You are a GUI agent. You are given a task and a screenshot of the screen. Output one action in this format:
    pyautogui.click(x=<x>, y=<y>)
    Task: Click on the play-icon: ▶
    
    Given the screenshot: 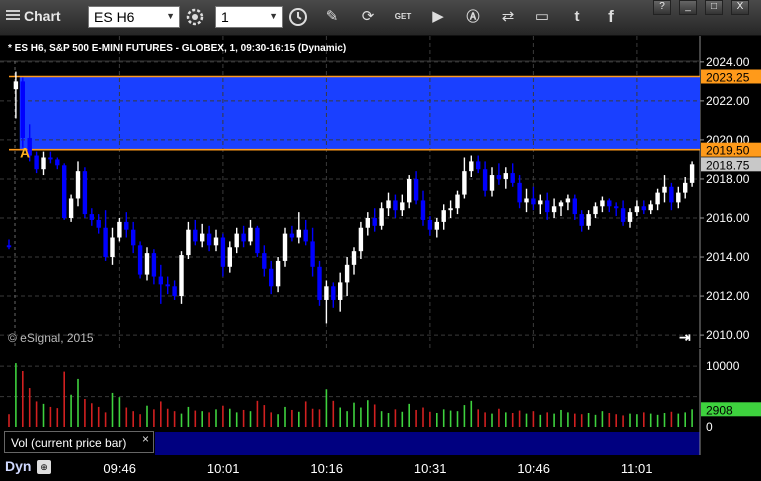 What is the action you would take?
    pyautogui.click(x=438, y=17)
    